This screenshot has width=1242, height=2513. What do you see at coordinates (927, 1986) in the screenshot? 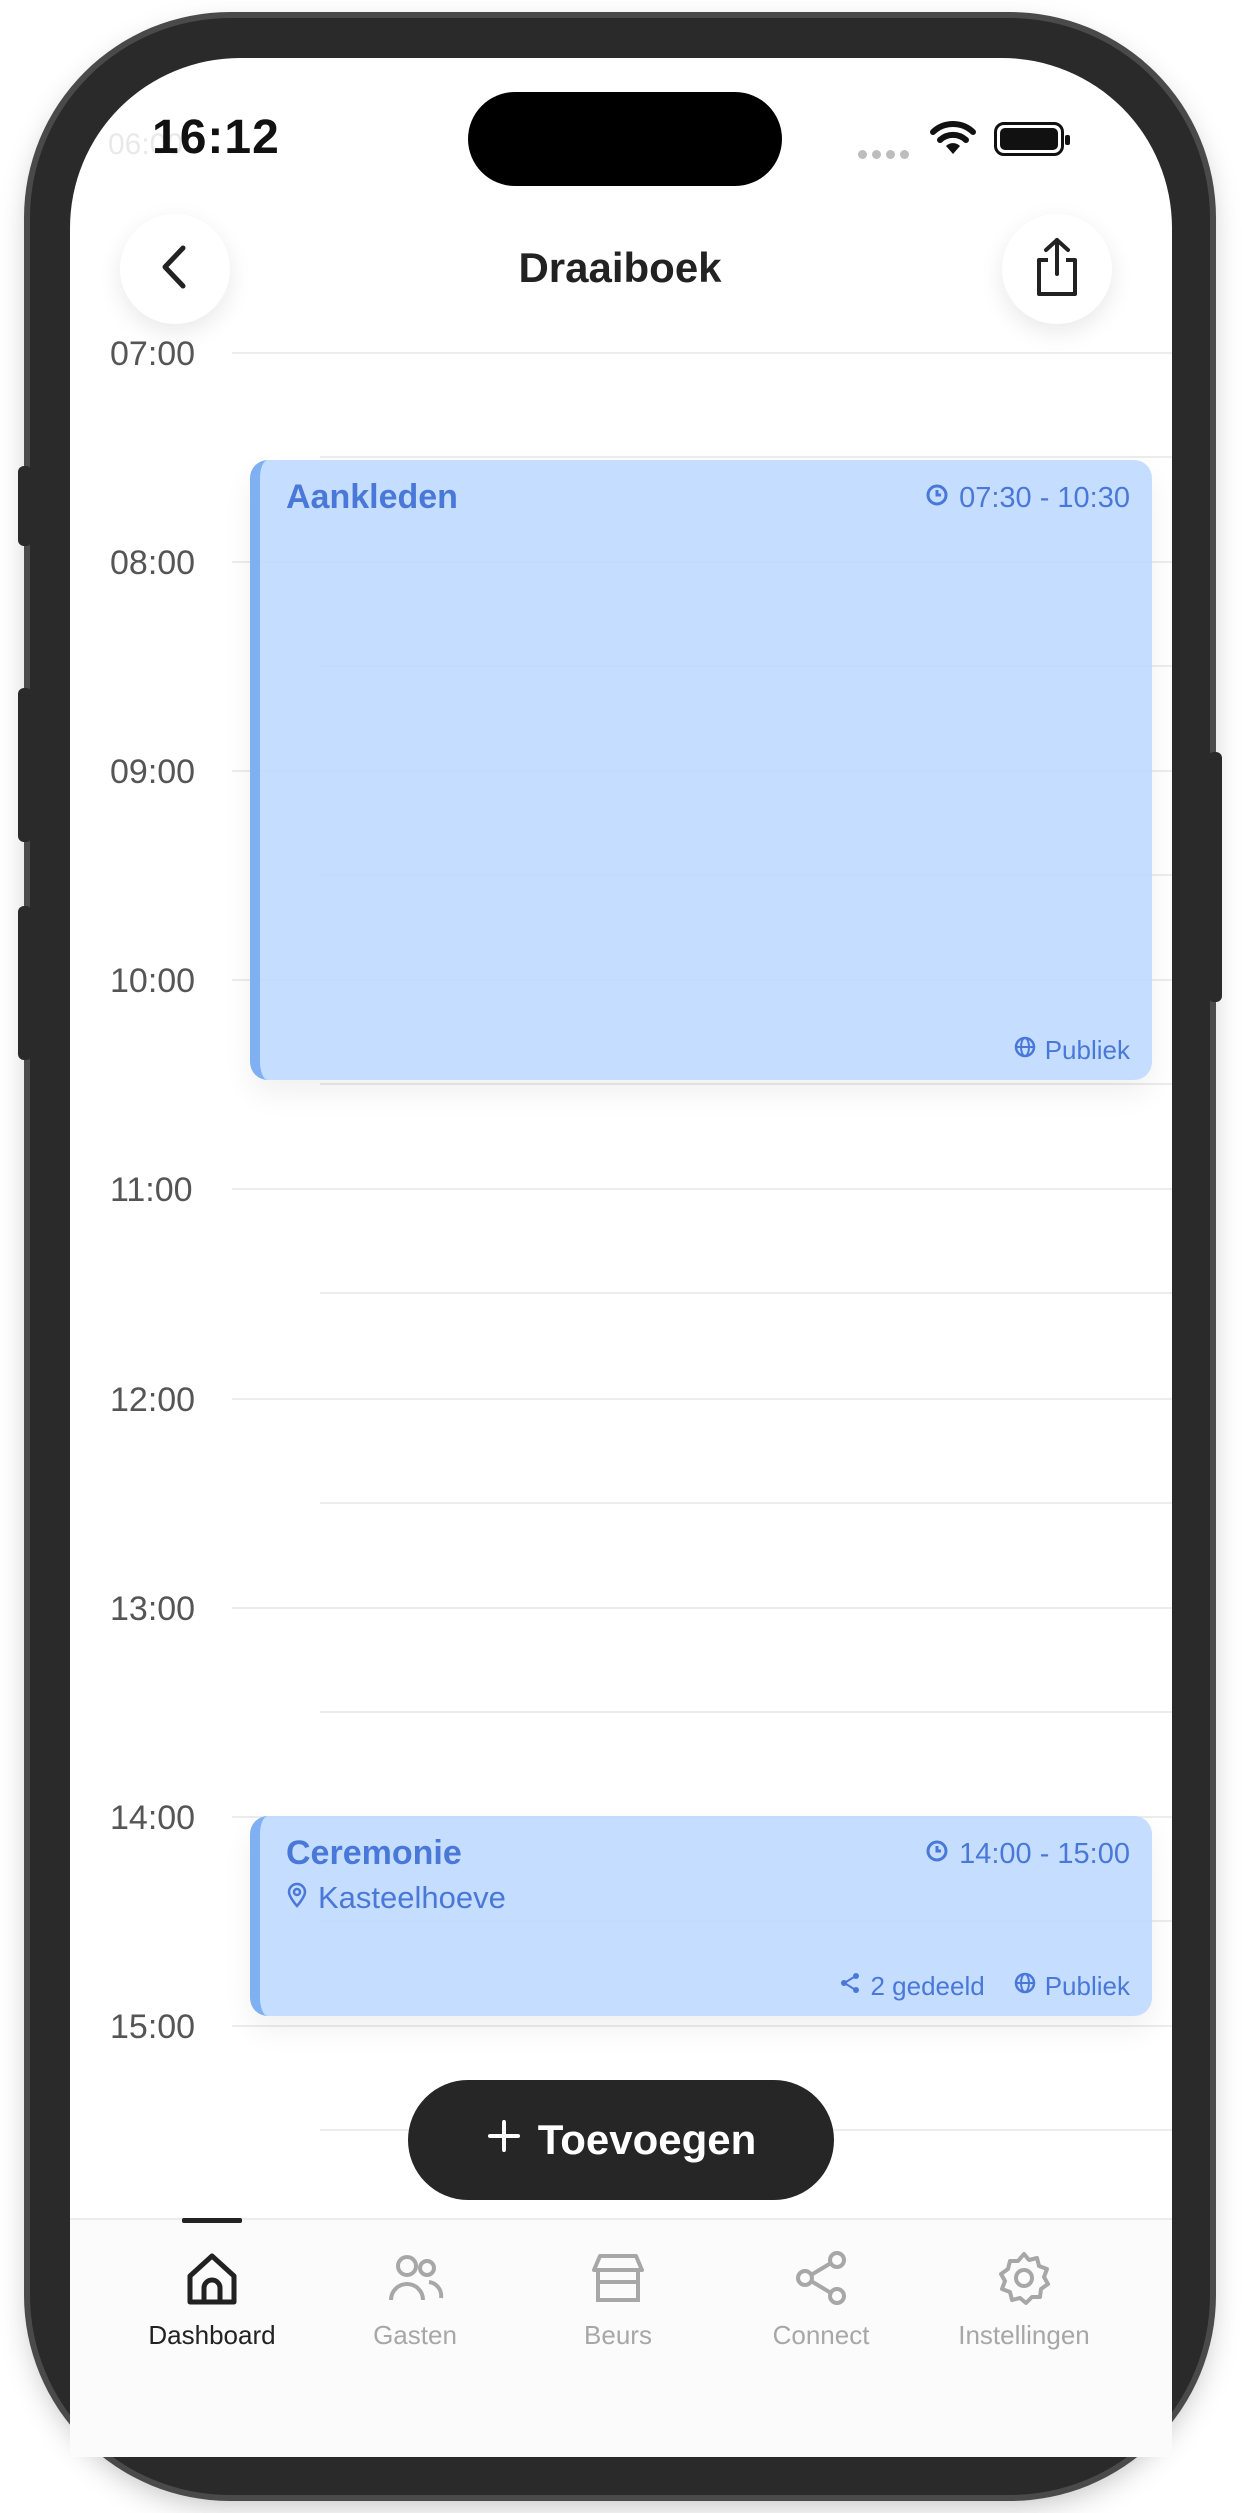
I see `shared-text: 2 gedeeld` at bounding box center [927, 1986].